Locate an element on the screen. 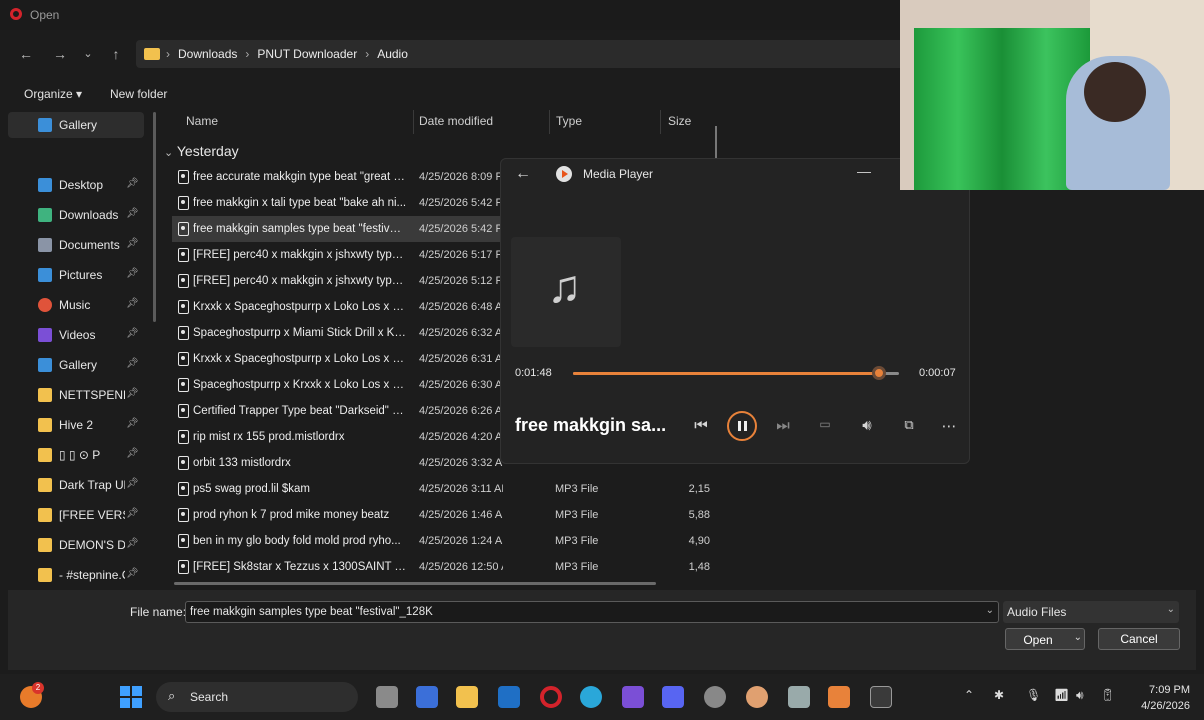  sidebar-item-nettspend: NETTSPEND 📌︎ is located at coordinates (76, 395).